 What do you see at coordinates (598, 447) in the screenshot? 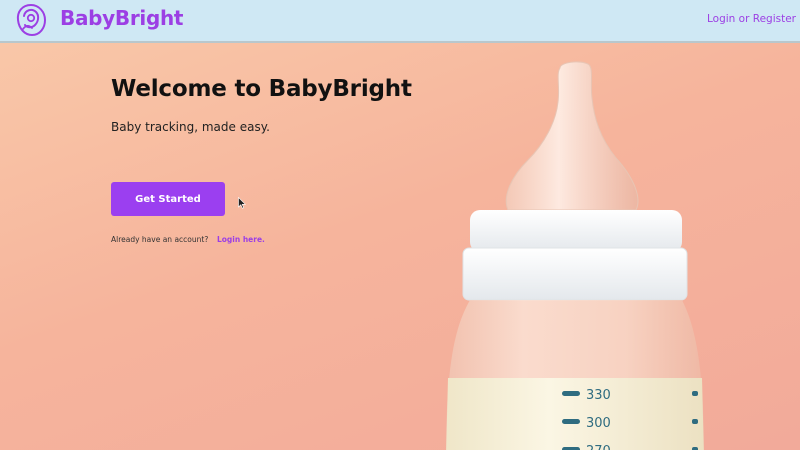
I see `volume-marking: 270` at bounding box center [598, 447].